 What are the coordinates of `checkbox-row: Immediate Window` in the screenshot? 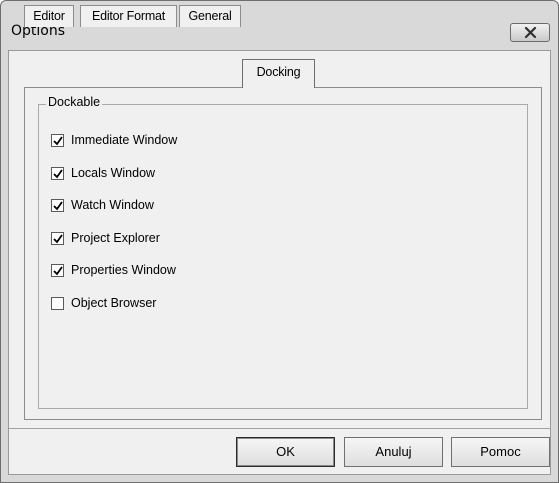 It's located at (114, 140).